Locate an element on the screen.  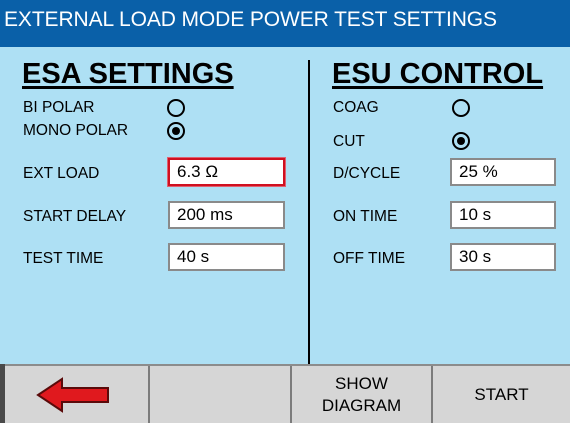
bi-polar-label: BI POLAR is located at coordinates (59, 107).